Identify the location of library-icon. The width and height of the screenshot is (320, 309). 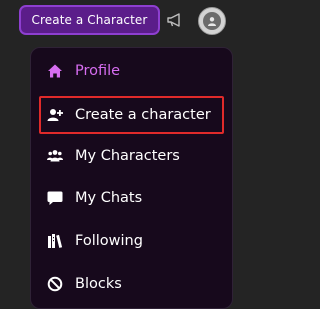
(55, 241).